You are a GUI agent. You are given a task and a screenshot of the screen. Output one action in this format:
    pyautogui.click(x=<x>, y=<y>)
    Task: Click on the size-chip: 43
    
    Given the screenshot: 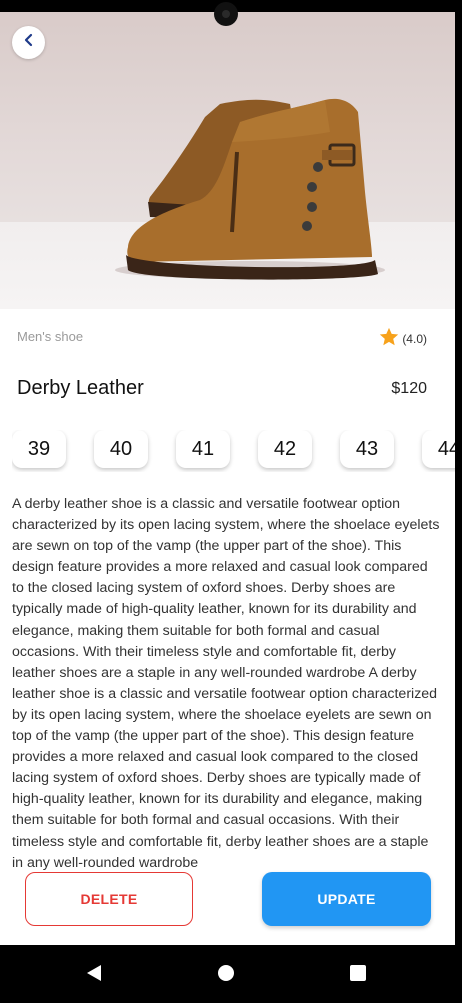 What is the action you would take?
    pyautogui.click(x=367, y=449)
    